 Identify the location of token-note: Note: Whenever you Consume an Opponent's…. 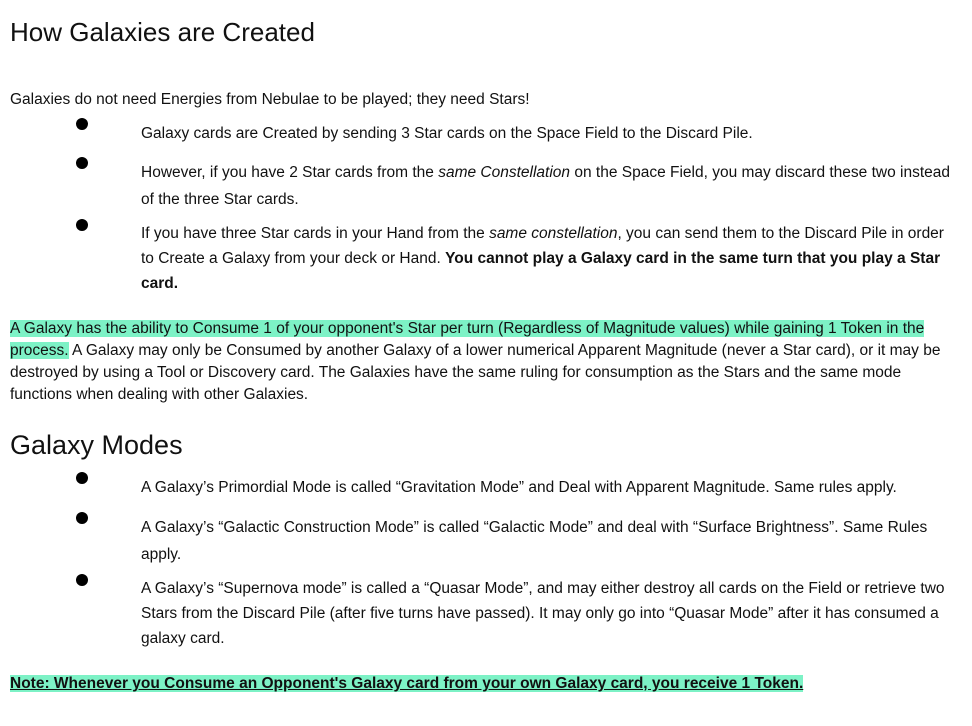
(482, 684).